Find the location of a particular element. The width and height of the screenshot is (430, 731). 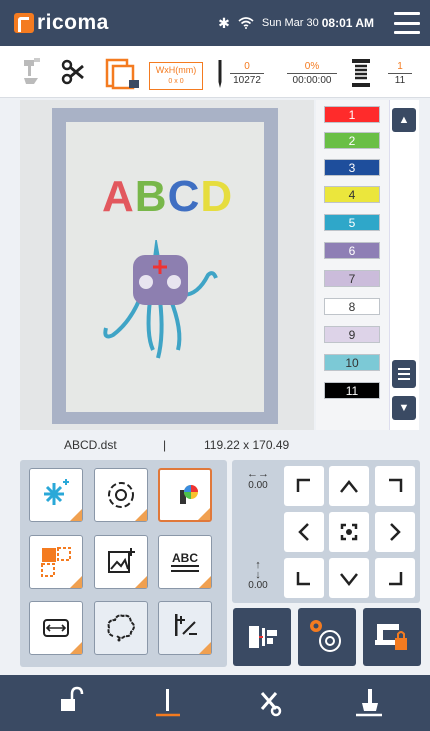

design-library-button is located at coordinates (121, 495).